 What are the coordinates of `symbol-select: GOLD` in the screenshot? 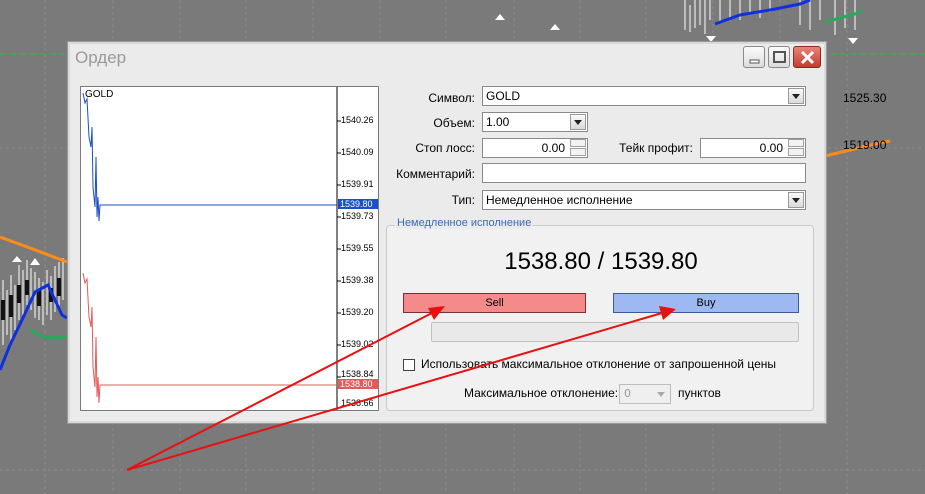 It's located at (644, 96).